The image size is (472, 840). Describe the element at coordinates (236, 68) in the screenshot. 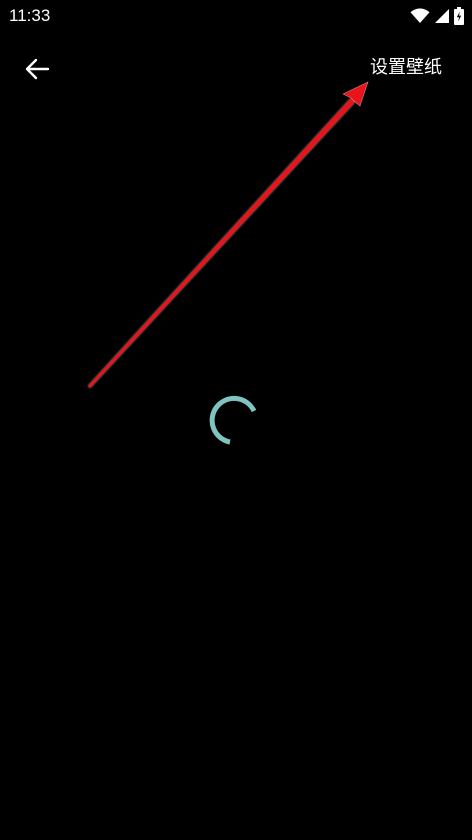

I see `app-bar: 设置壁纸` at that location.